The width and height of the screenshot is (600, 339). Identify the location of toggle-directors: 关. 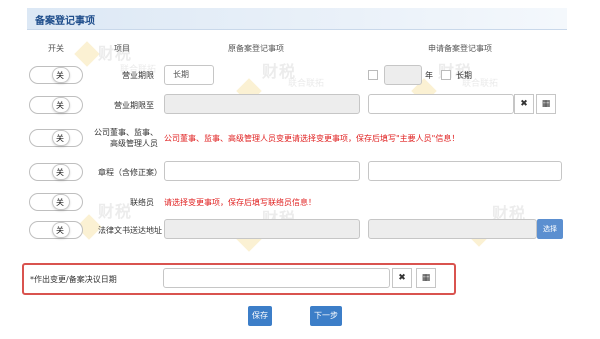
(56, 138).